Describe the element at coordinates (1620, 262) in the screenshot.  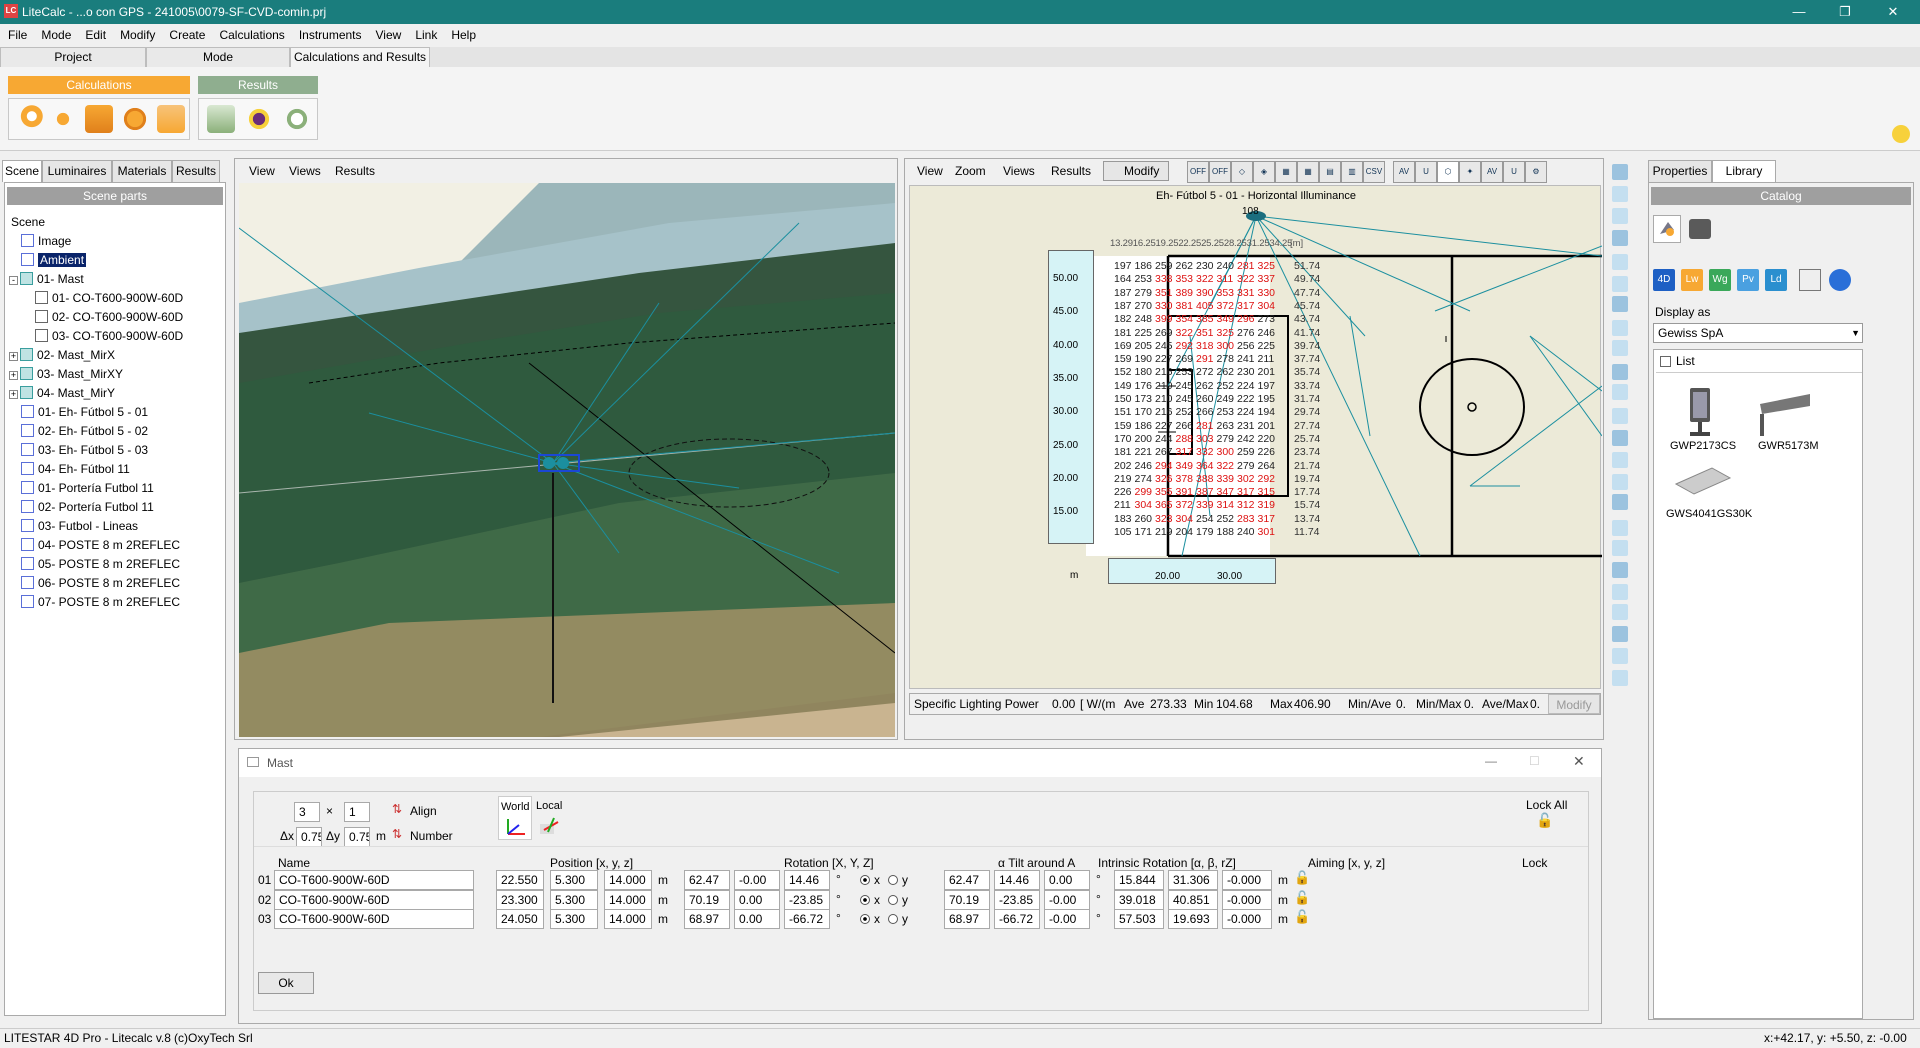
I see `pin-icon` at that location.